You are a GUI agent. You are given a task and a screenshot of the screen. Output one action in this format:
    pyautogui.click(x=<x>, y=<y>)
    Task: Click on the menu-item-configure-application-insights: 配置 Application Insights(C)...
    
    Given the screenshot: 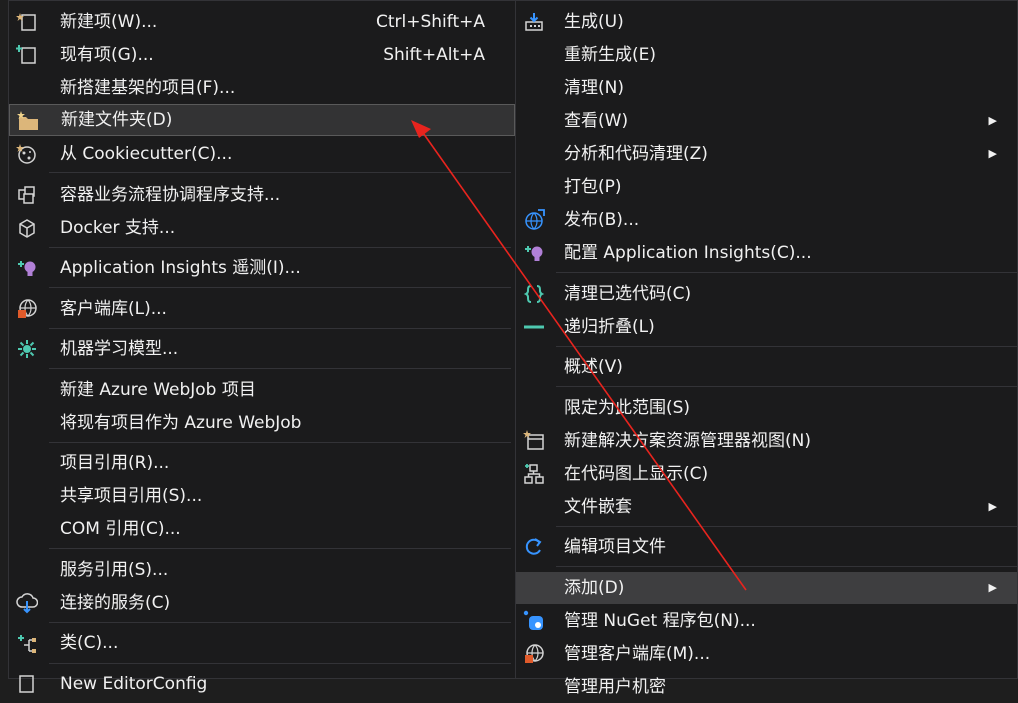 What is the action you would take?
    pyautogui.click(x=766, y=253)
    